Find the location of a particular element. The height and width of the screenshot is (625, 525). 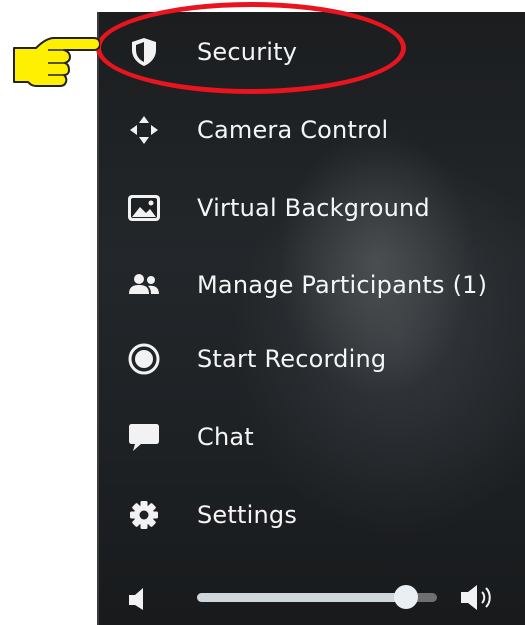

menu-item-label: Manage Participants (1) is located at coordinates (342, 285).